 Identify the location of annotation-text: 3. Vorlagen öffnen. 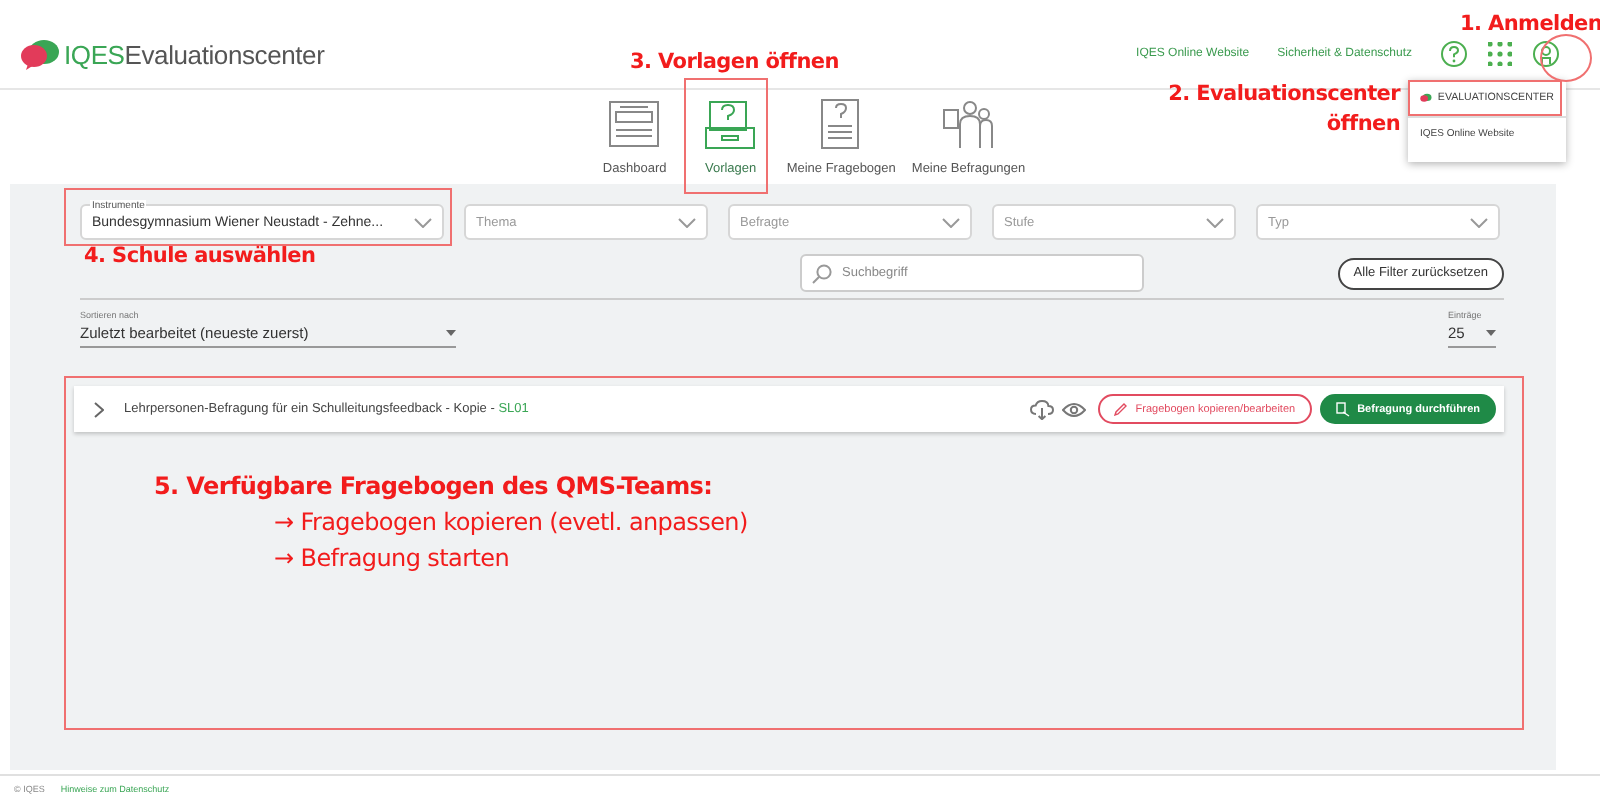
(734, 63).